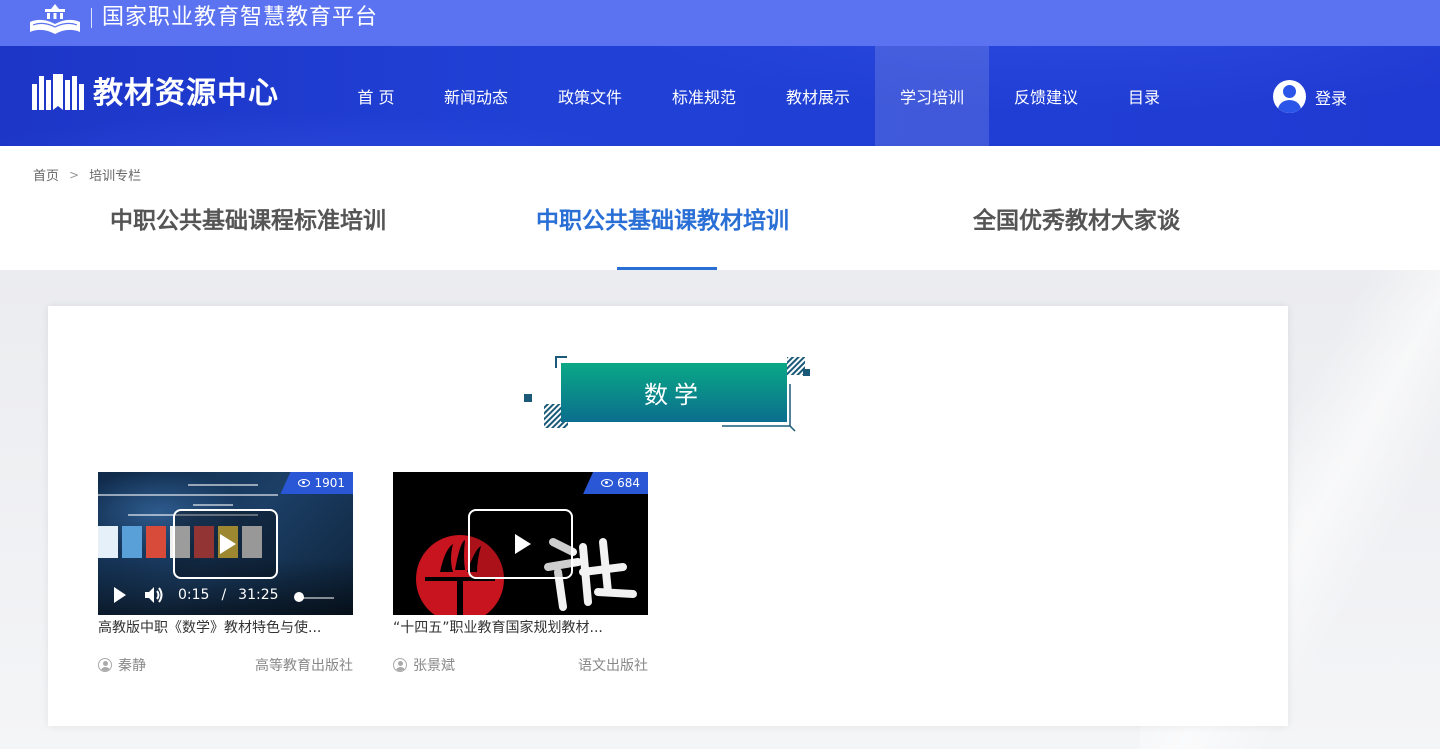  I want to click on nav-item-policy: 政策文件, so click(590, 96).